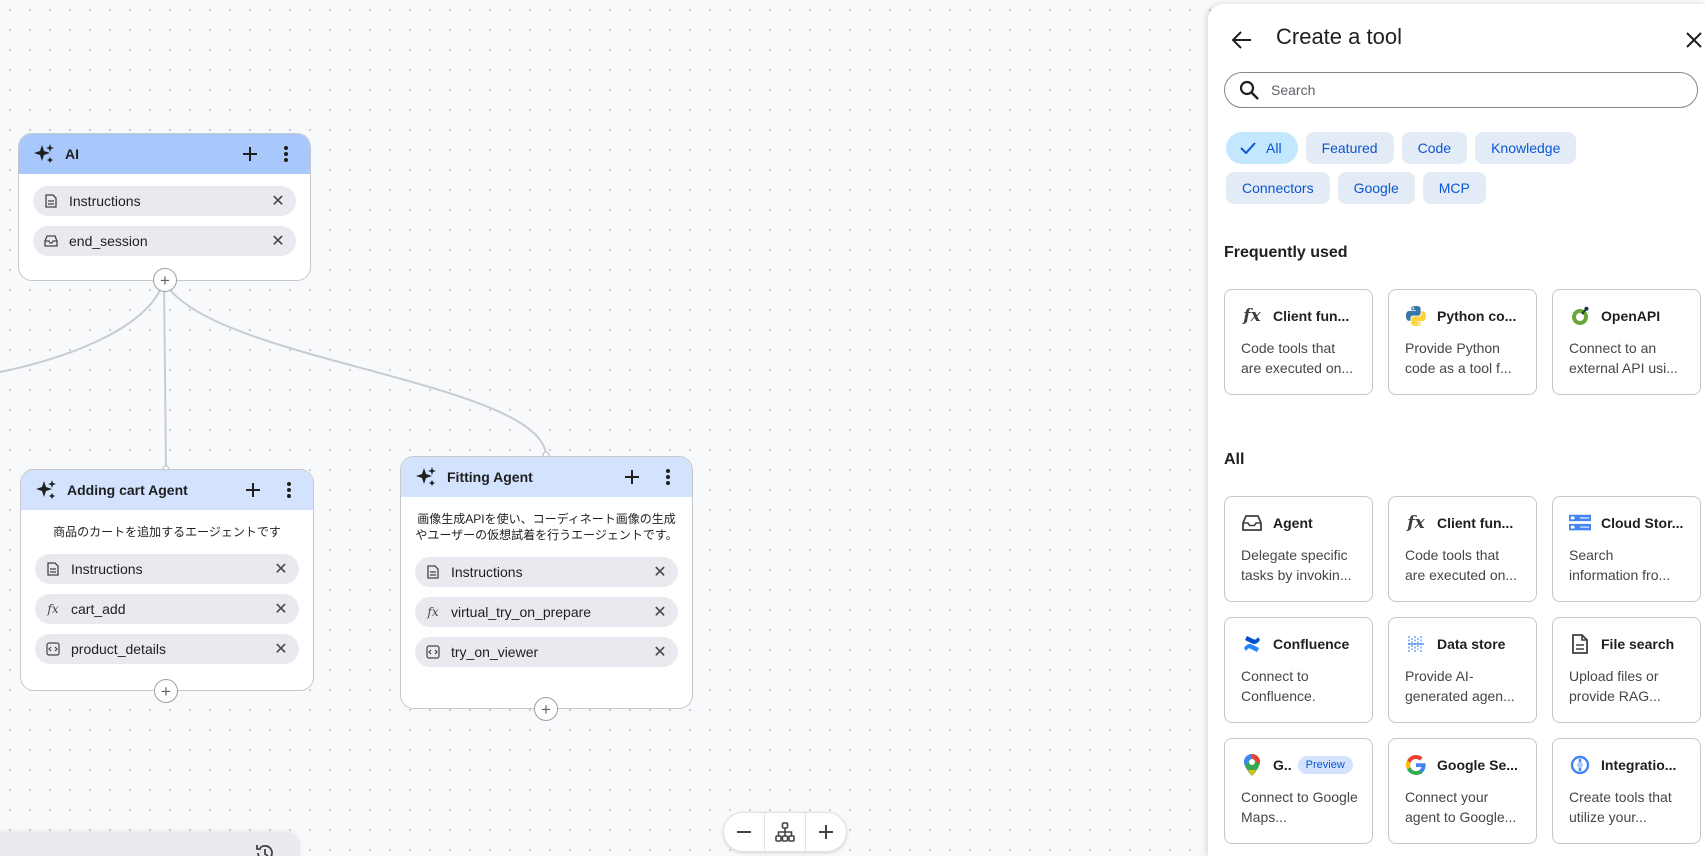 Image resolution: width=1705 pixels, height=856 pixels. I want to click on filter-row: All Featured Code Knowledge, so click(1461, 148).